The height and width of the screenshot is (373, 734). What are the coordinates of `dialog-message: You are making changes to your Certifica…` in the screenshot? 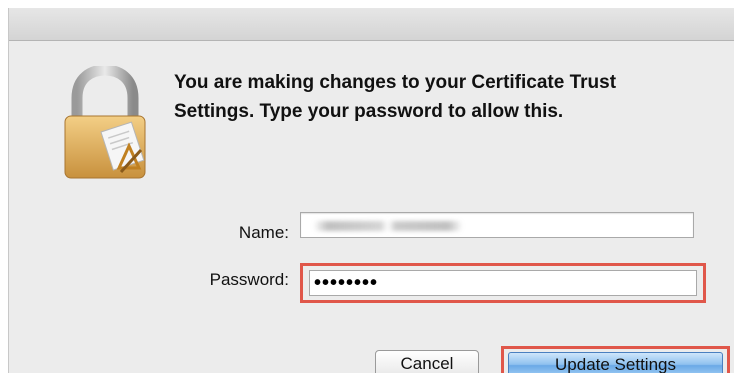 It's located at (395, 97).